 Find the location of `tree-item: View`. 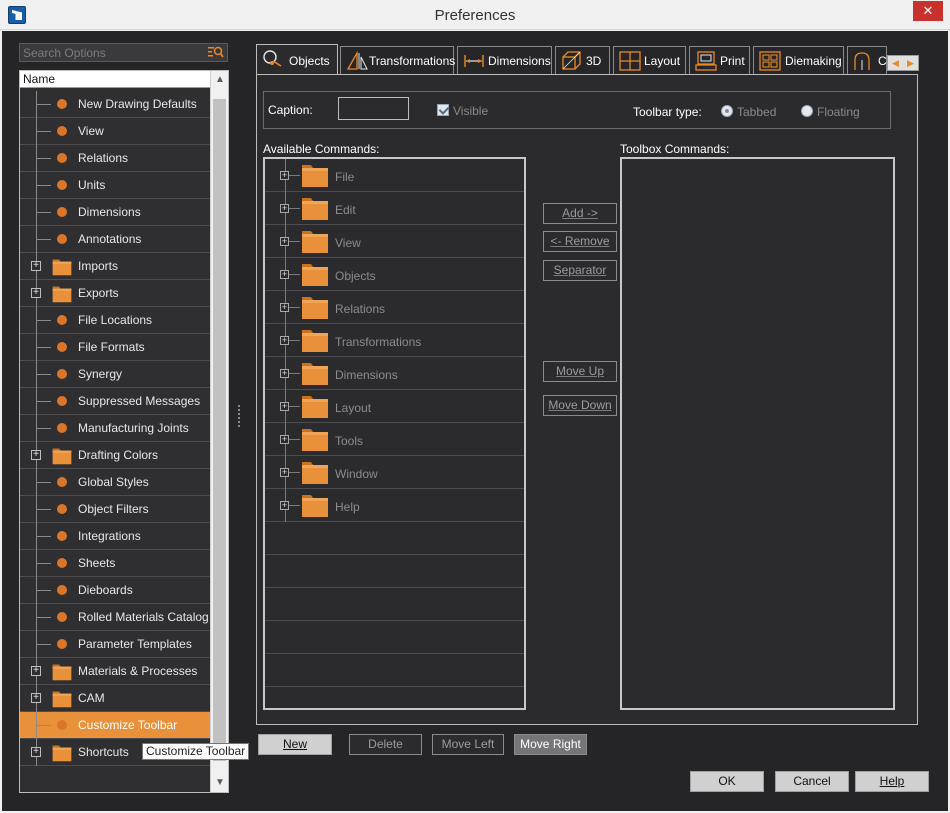

tree-item: View is located at coordinates (115, 131).